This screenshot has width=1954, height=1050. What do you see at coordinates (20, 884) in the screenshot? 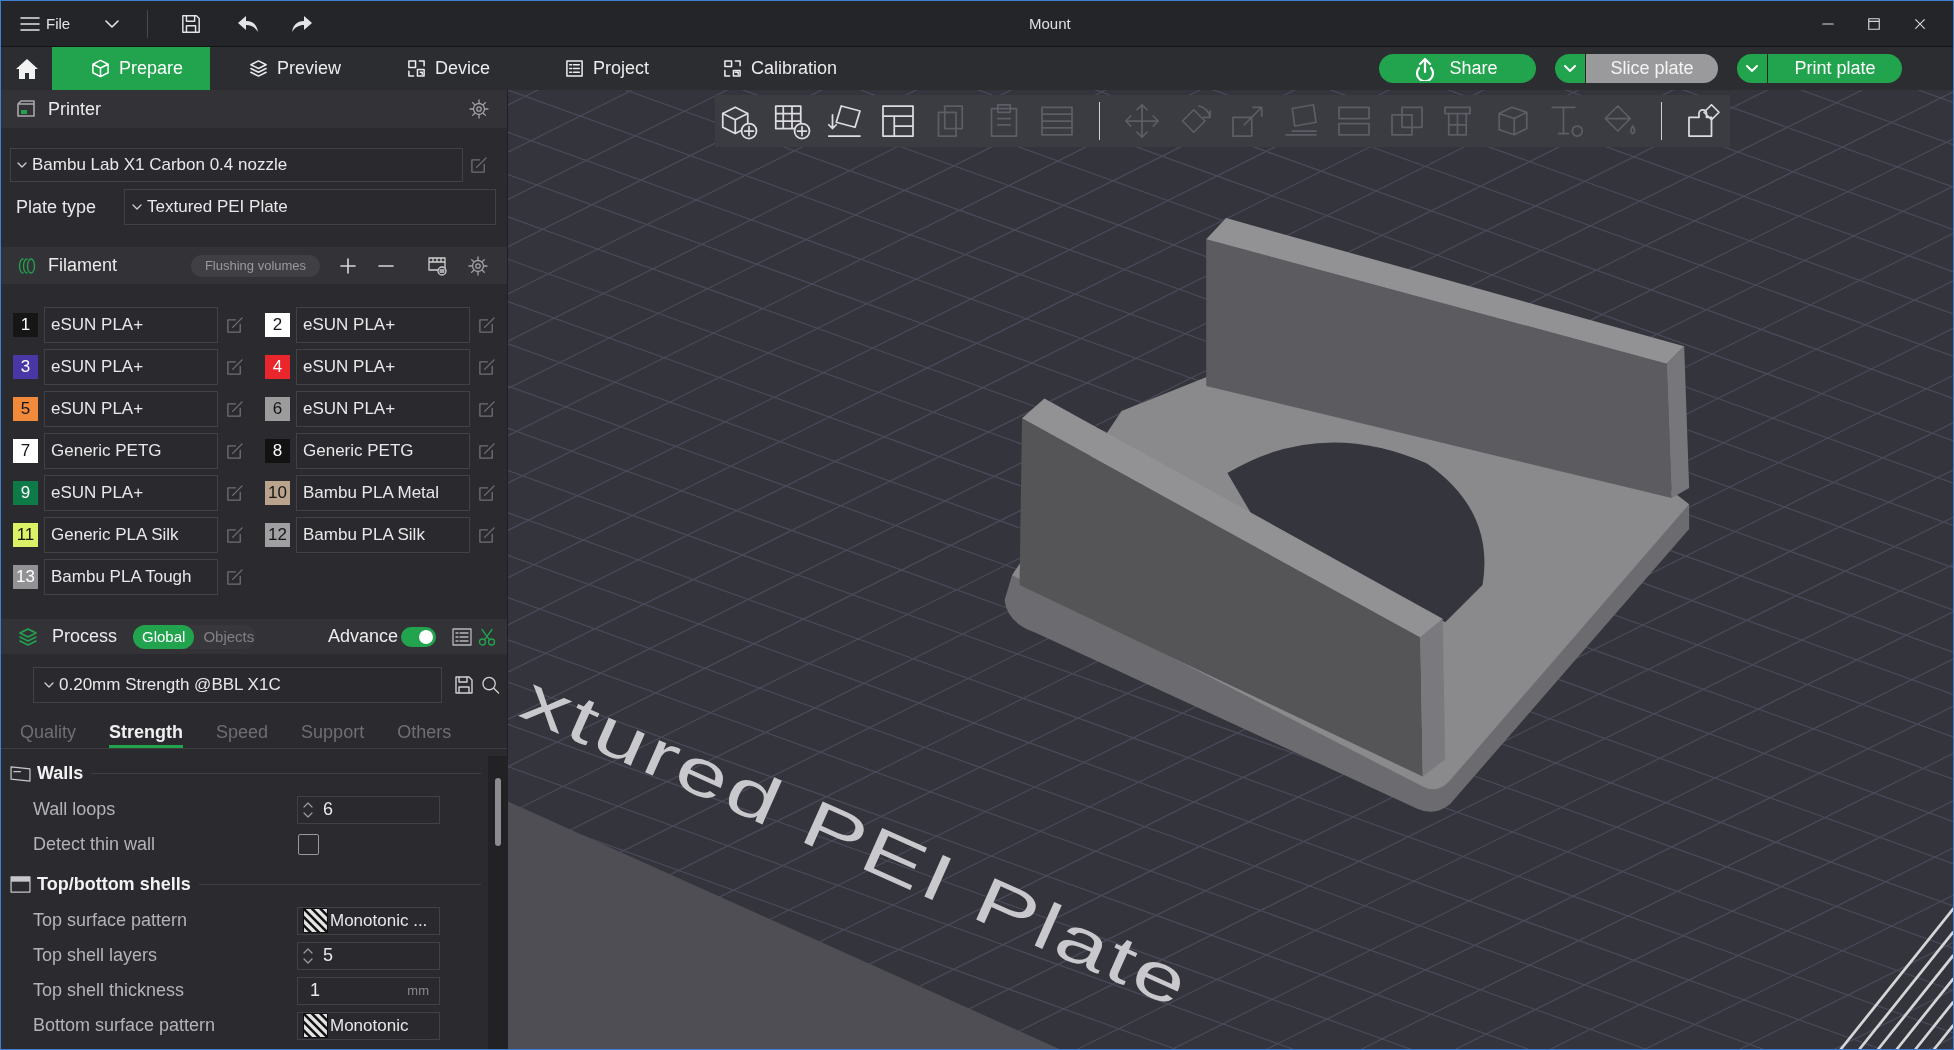
I see `shell-icon` at bounding box center [20, 884].